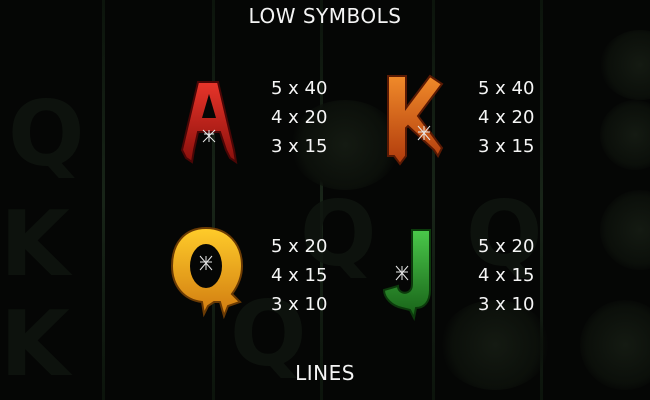 Image resolution: width=650 pixels, height=400 pixels. I want to click on paytable-a: 5 x 40 4 x 20 3 x 15, so click(299, 117).